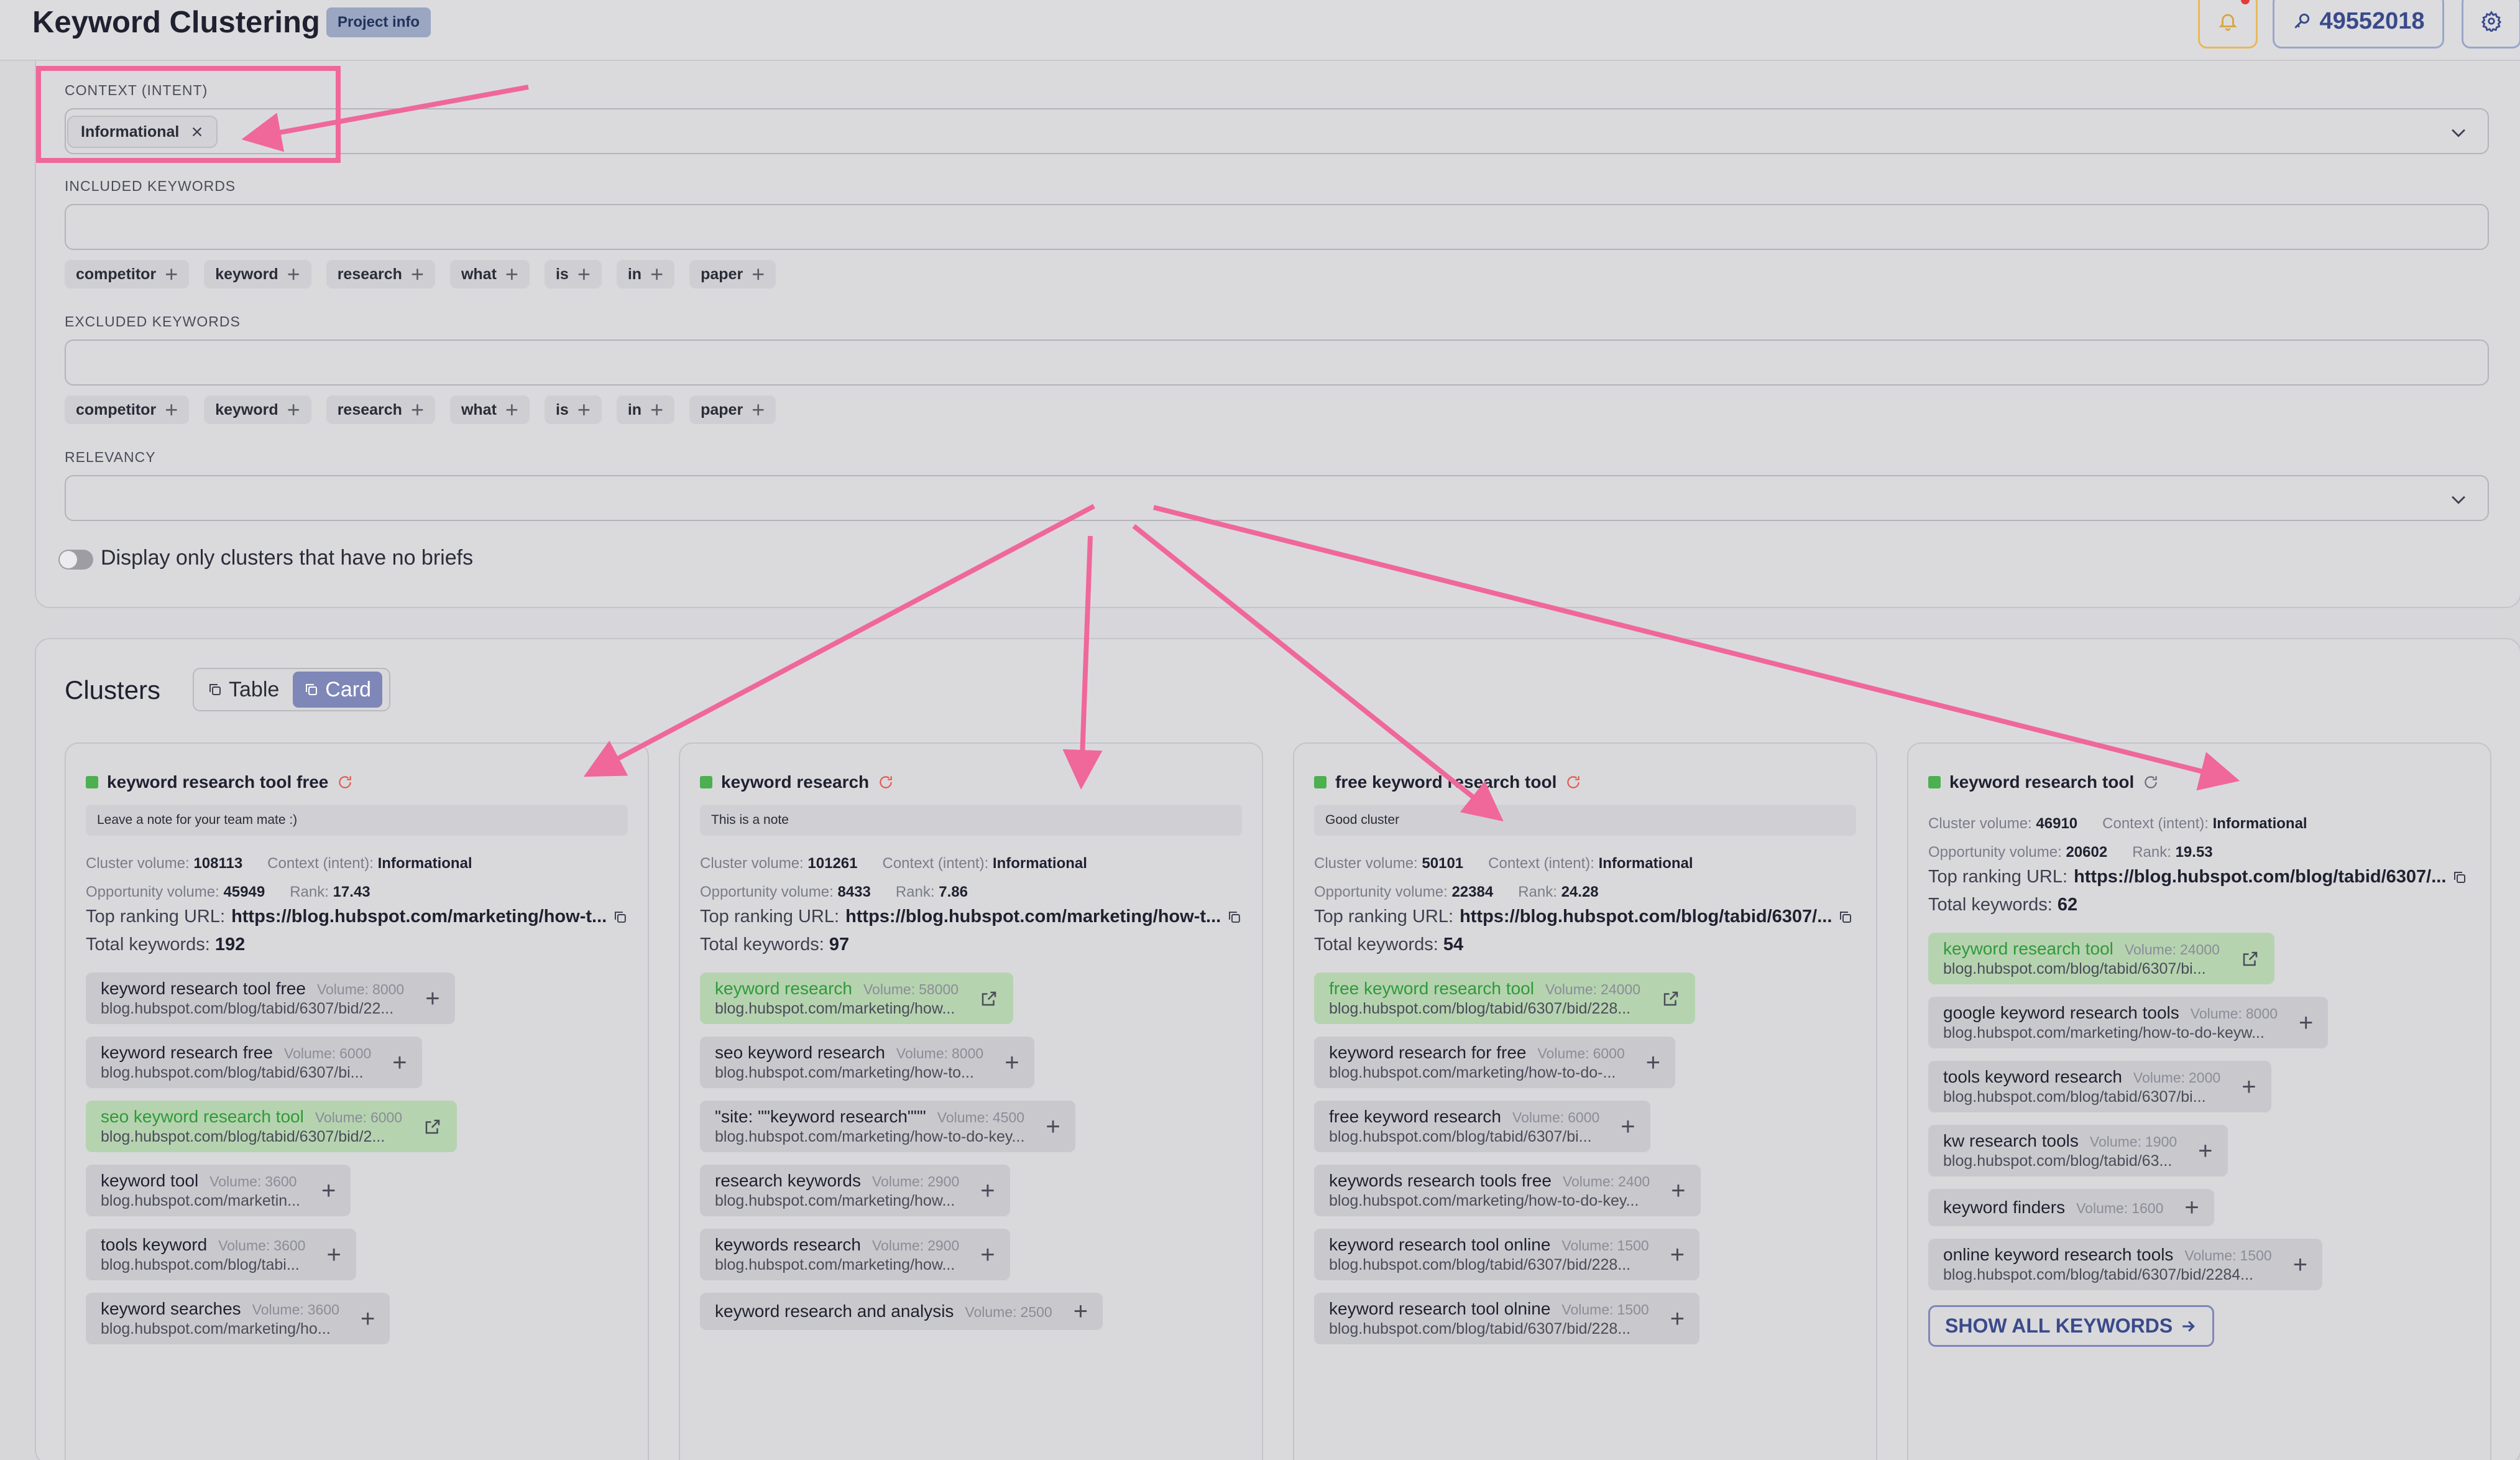 The image size is (2520, 1460). I want to click on context-select, so click(1277, 131).